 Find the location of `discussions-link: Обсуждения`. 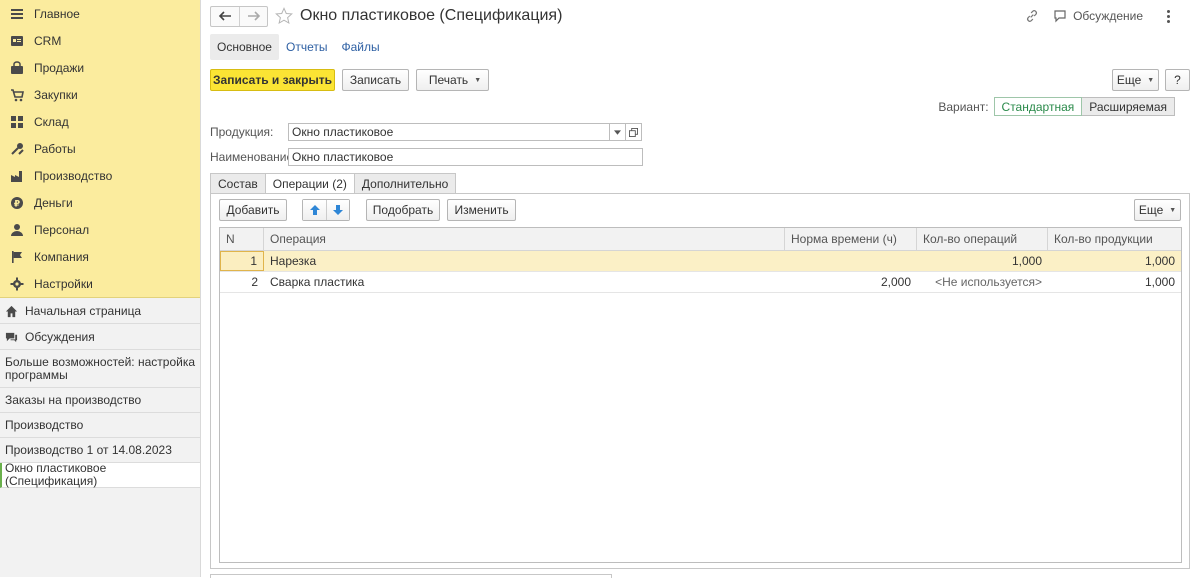

discussions-link: Обсуждения is located at coordinates (100, 337).